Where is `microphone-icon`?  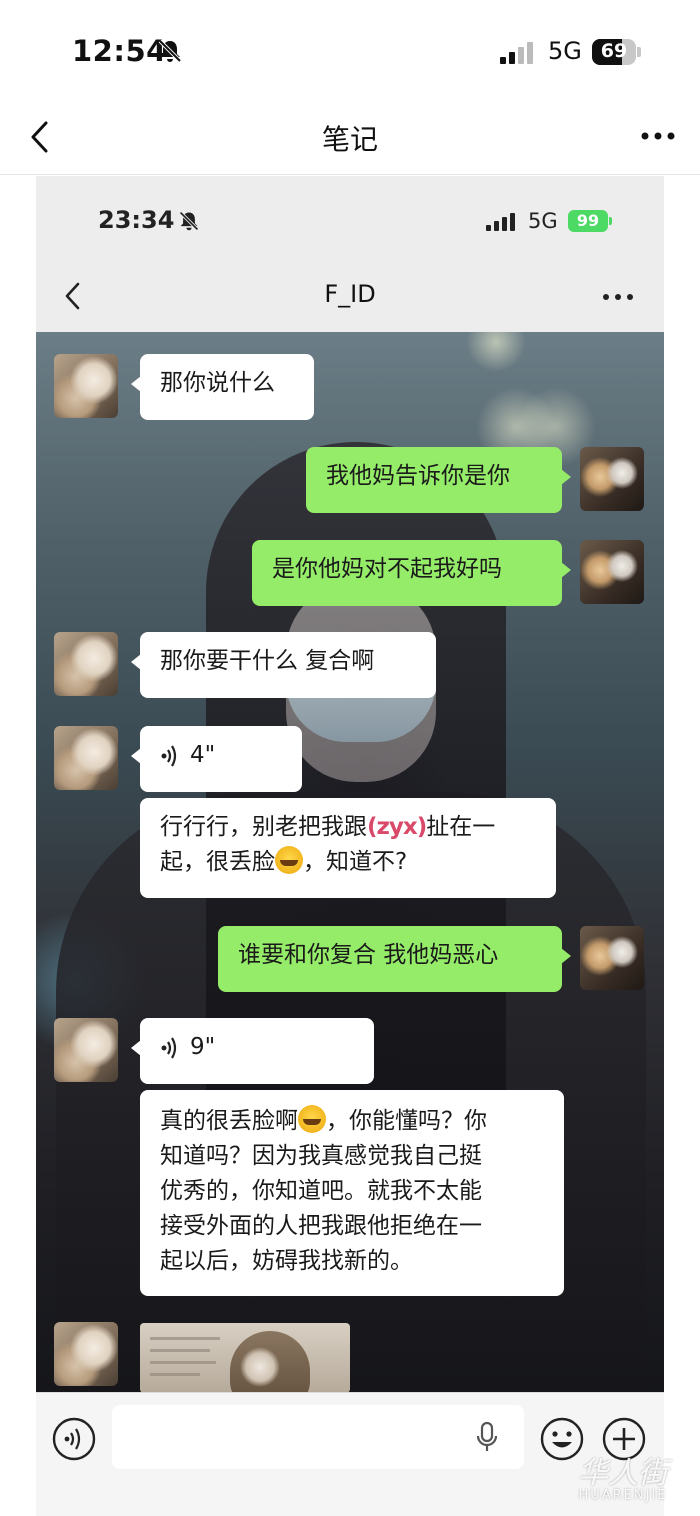 microphone-icon is located at coordinates (487, 1437).